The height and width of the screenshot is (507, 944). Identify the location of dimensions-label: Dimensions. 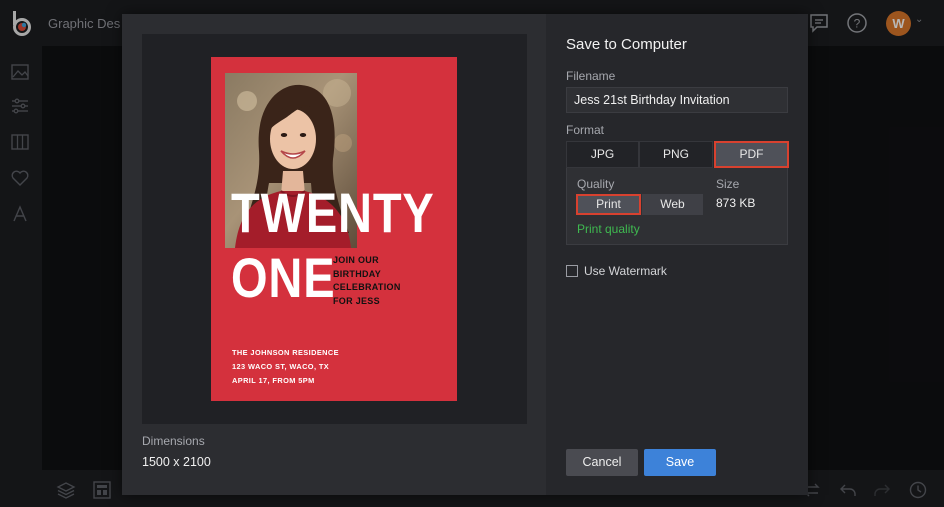
(173, 441).